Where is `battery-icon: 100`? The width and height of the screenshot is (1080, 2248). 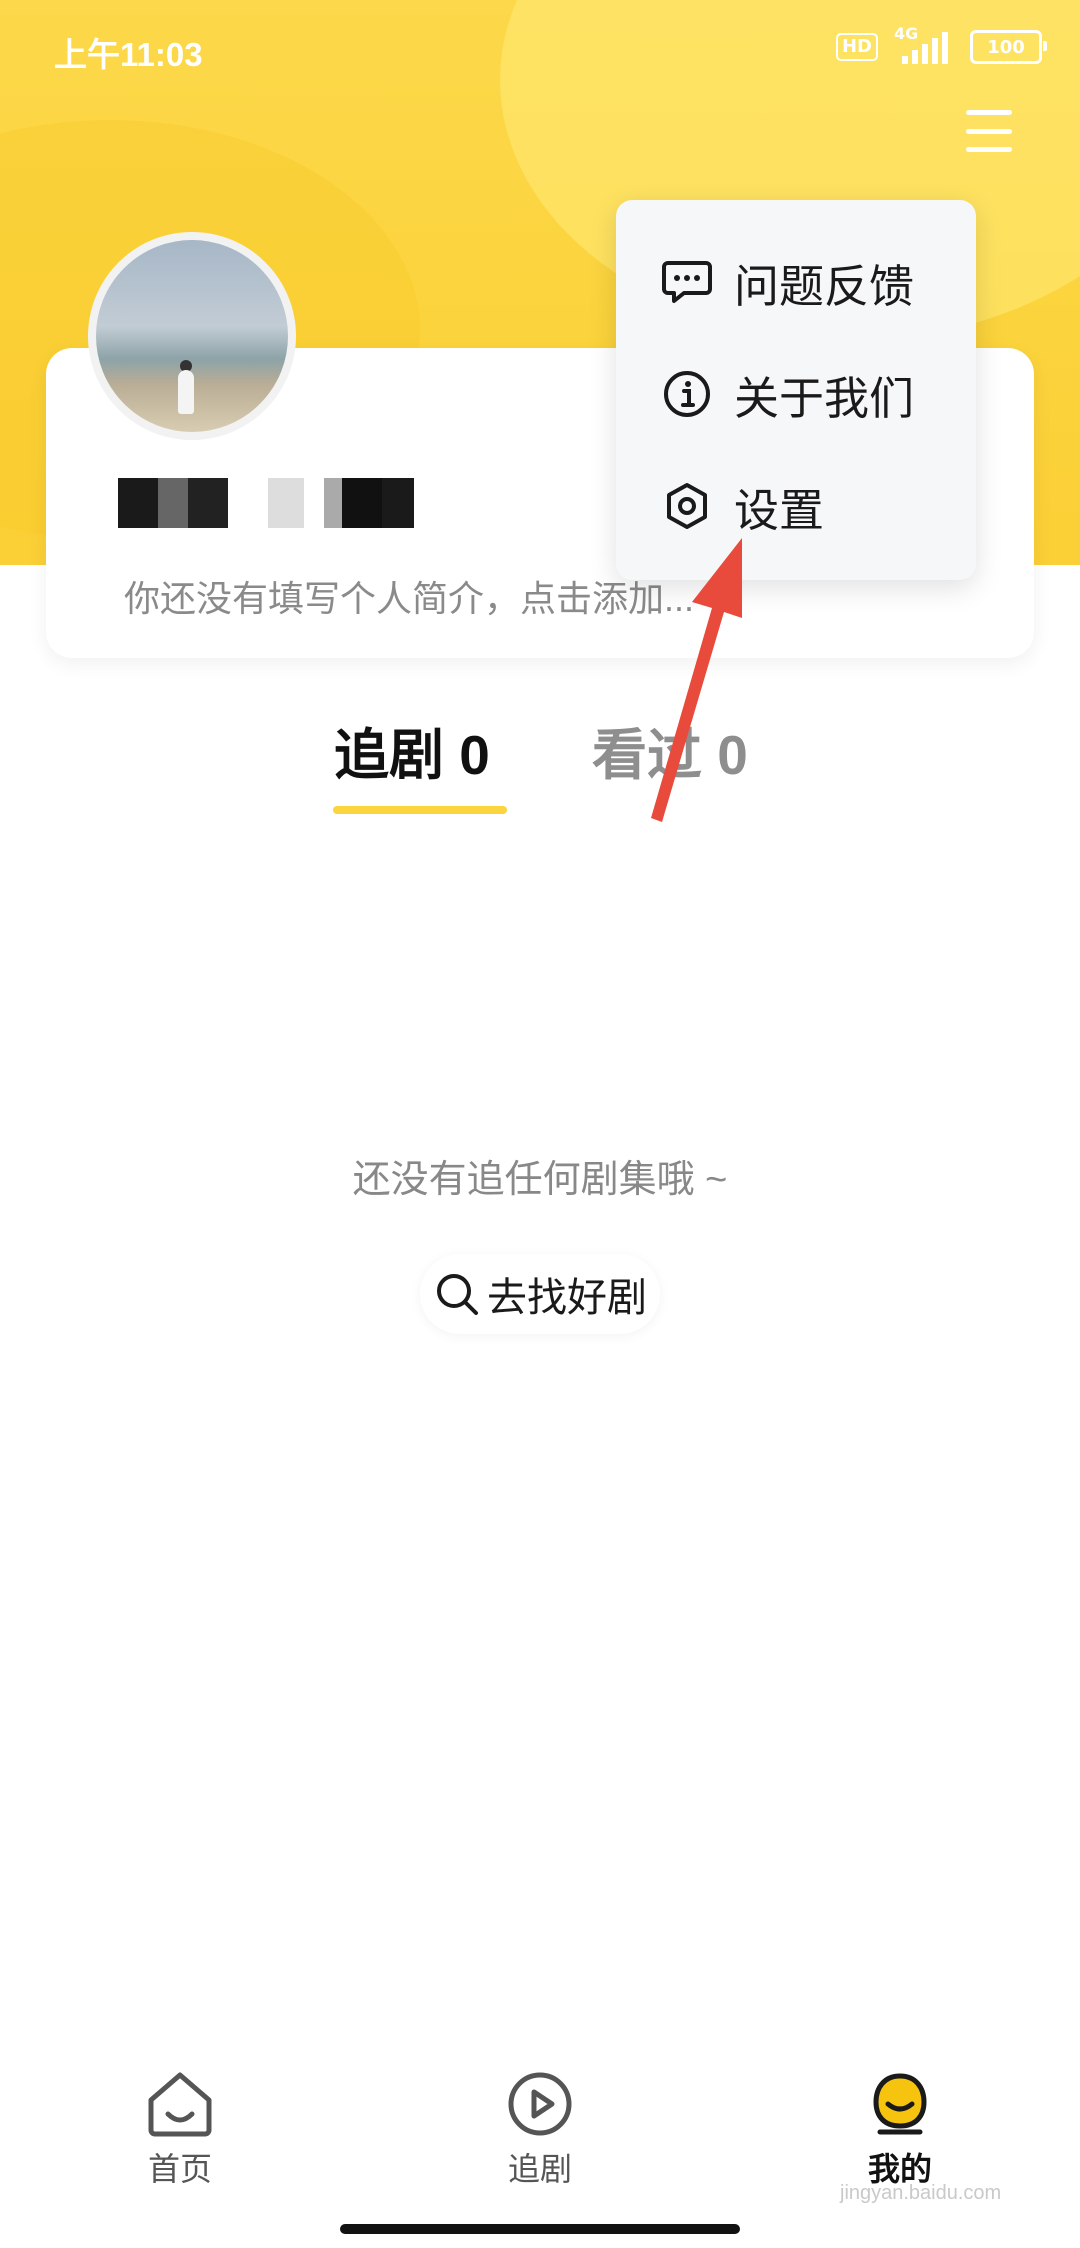
battery-icon: 100 is located at coordinates (1008, 47).